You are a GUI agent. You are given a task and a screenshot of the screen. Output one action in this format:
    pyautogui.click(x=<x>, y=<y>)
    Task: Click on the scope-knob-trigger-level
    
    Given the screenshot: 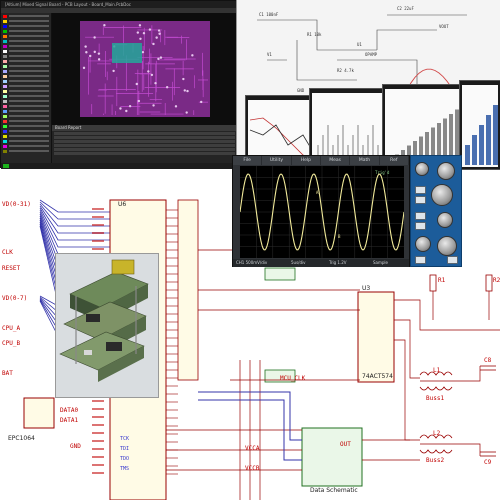 What is the action you would take?
    pyautogui.click(x=447, y=246)
    